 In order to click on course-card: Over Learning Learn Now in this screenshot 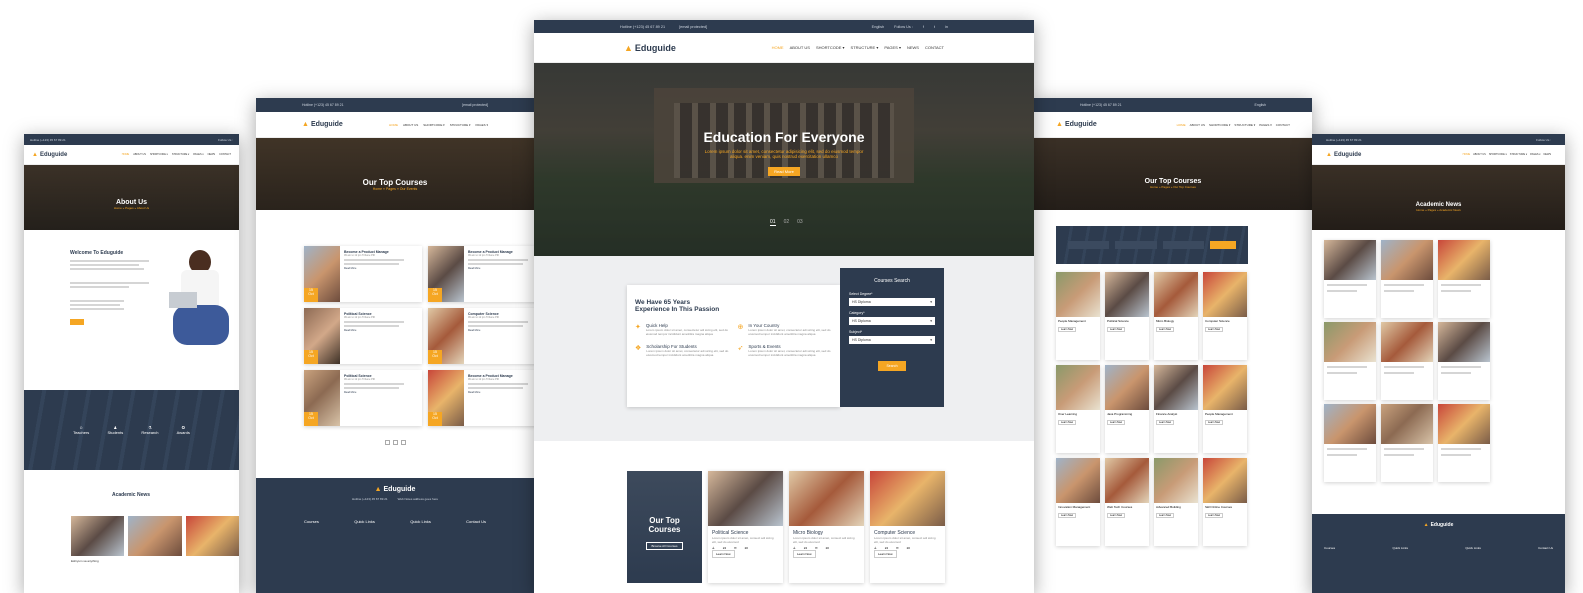, I will do `click(1078, 409)`.